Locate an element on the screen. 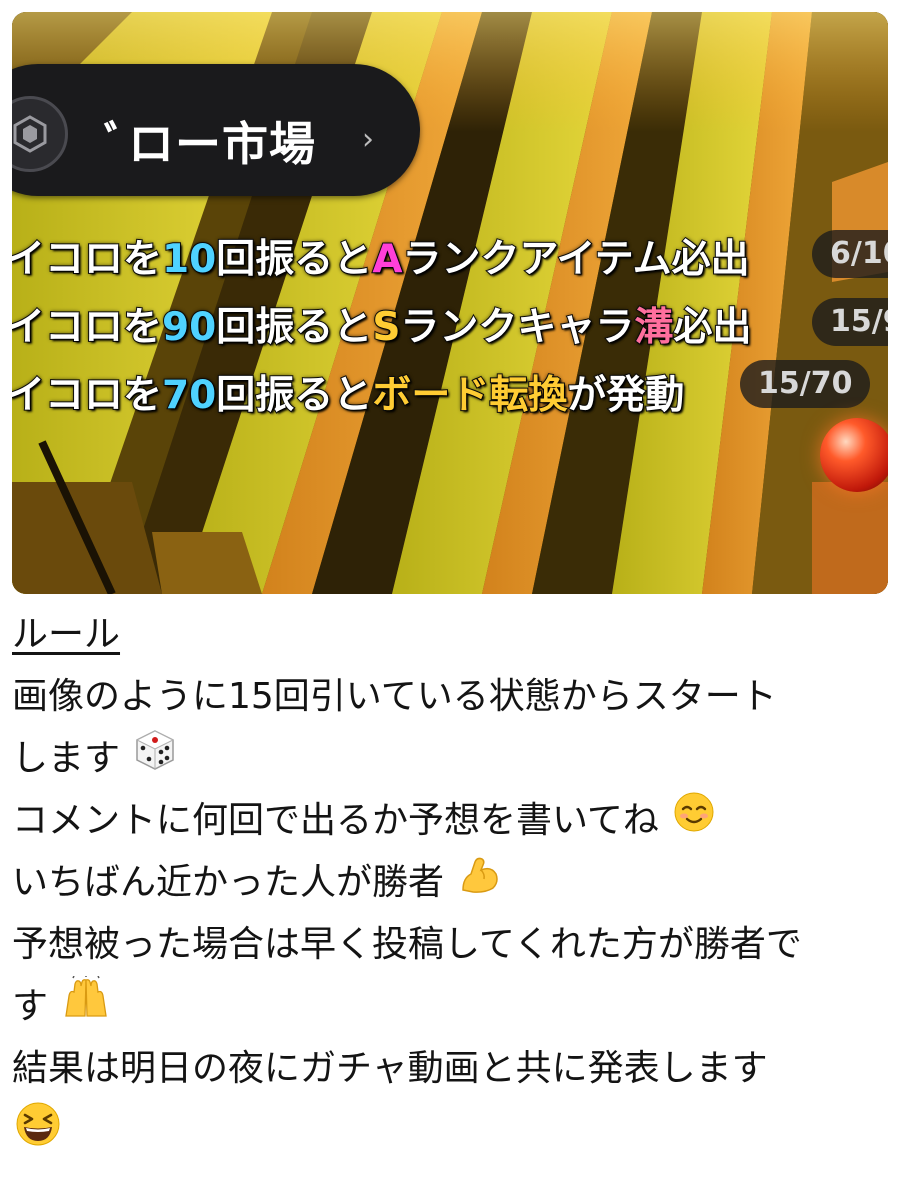 The height and width of the screenshot is (1200, 900). mission-row-1: イコロを10回振るとAランクアイテム必出 is located at coordinates (381, 256).